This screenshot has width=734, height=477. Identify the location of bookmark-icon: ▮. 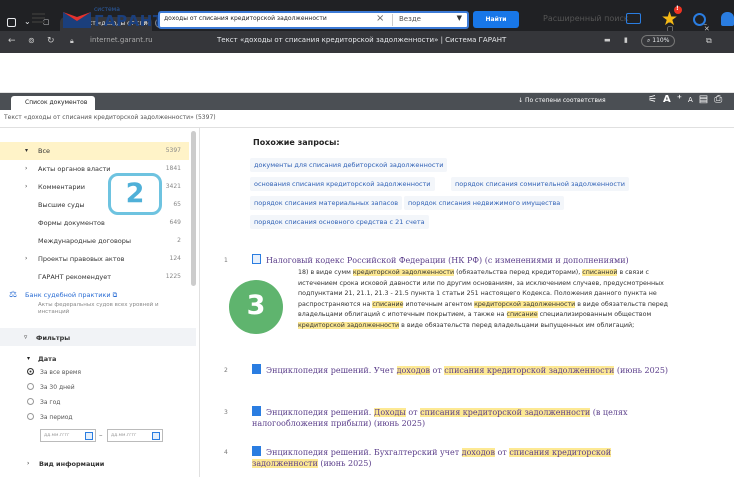
(626, 40).